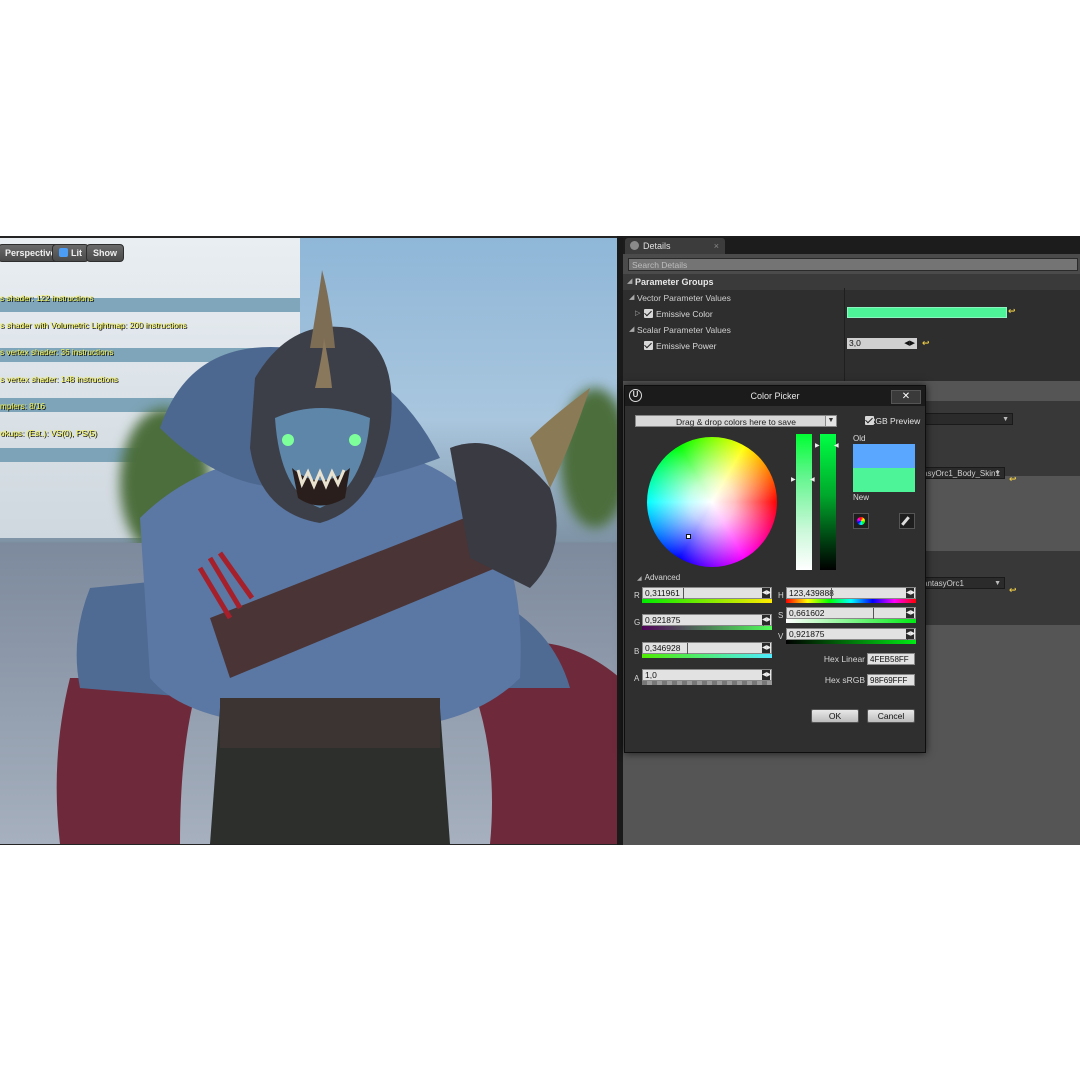  I want to click on lit-cube-icon, so click(63, 252).